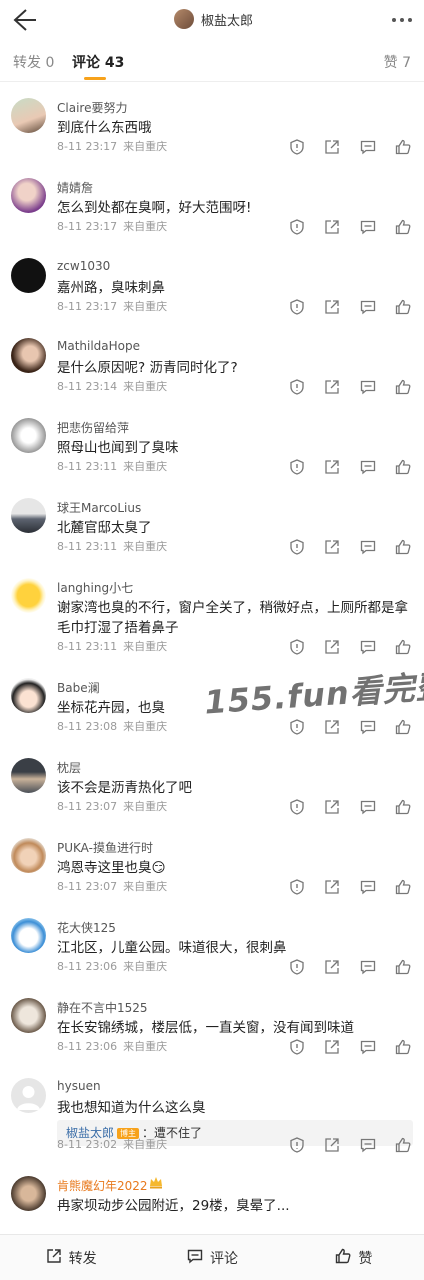  Describe the element at coordinates (98, 346) in the screenshot. I see `comment-author: MathildaHope` at that location.